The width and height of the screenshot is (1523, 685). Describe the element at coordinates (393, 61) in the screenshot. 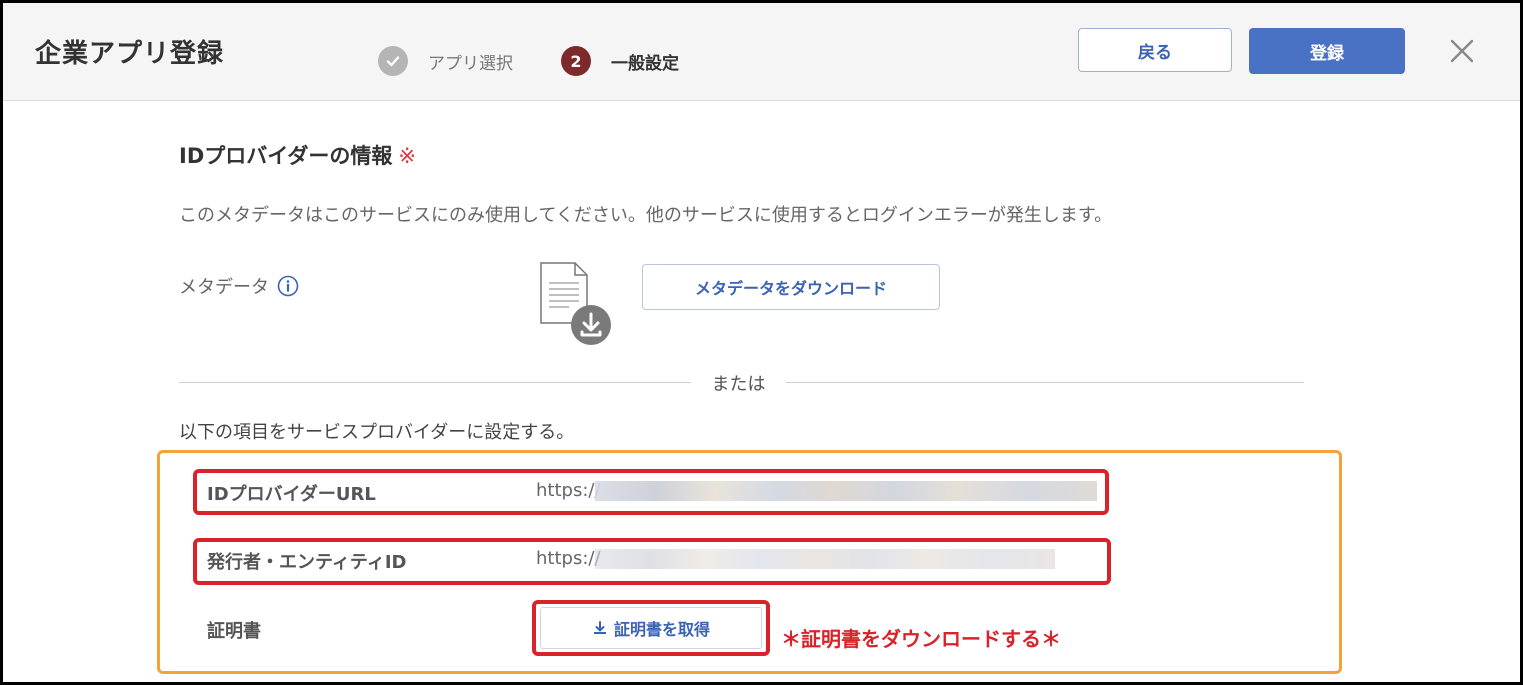

I see `check-icon` at that location.